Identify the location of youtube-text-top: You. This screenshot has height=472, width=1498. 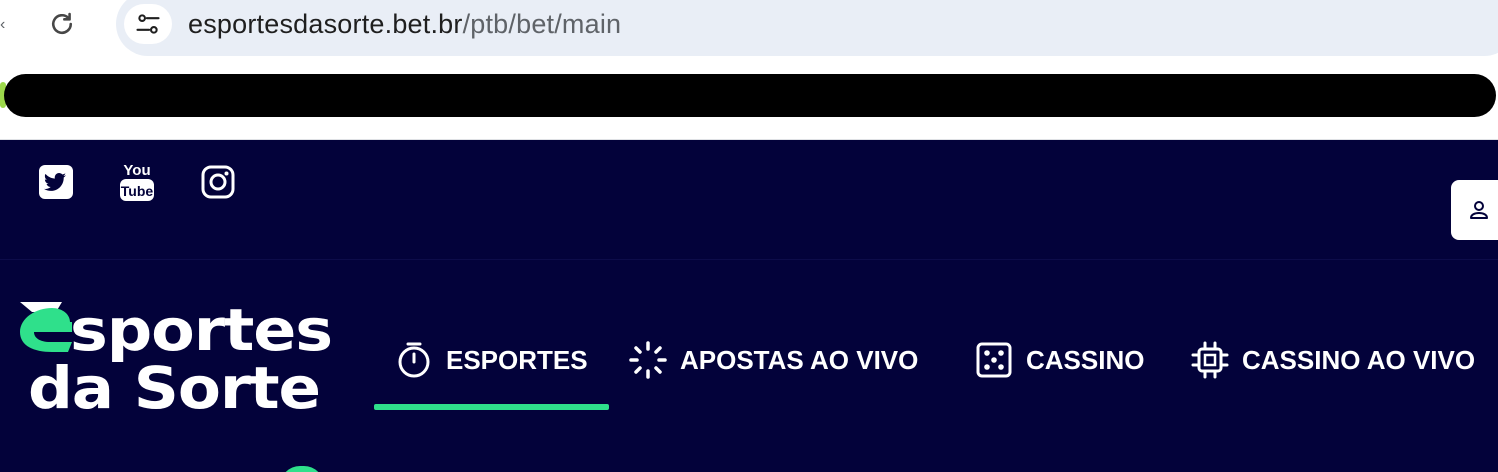
(136, 170).